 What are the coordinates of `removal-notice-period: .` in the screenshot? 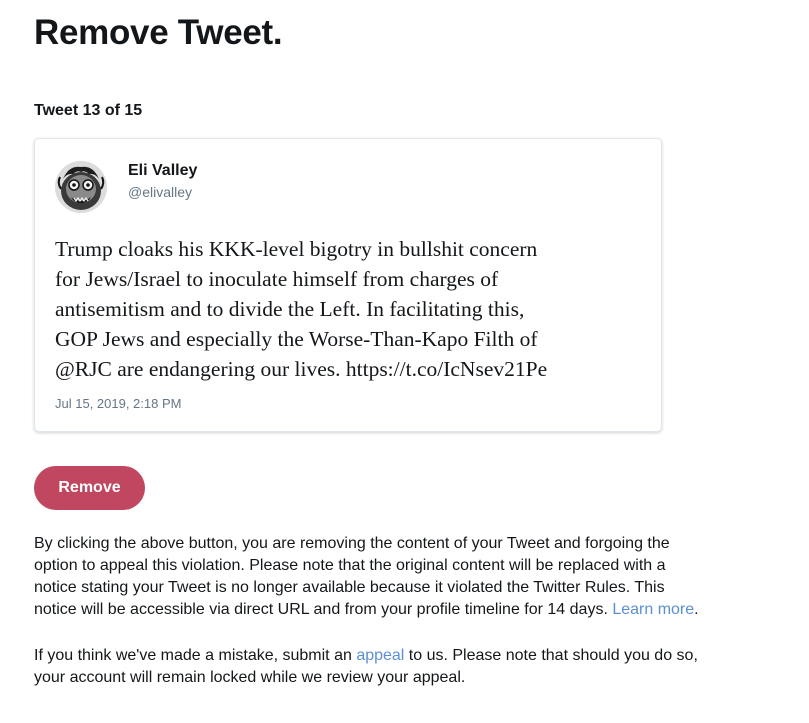 It's located at (696, 609).